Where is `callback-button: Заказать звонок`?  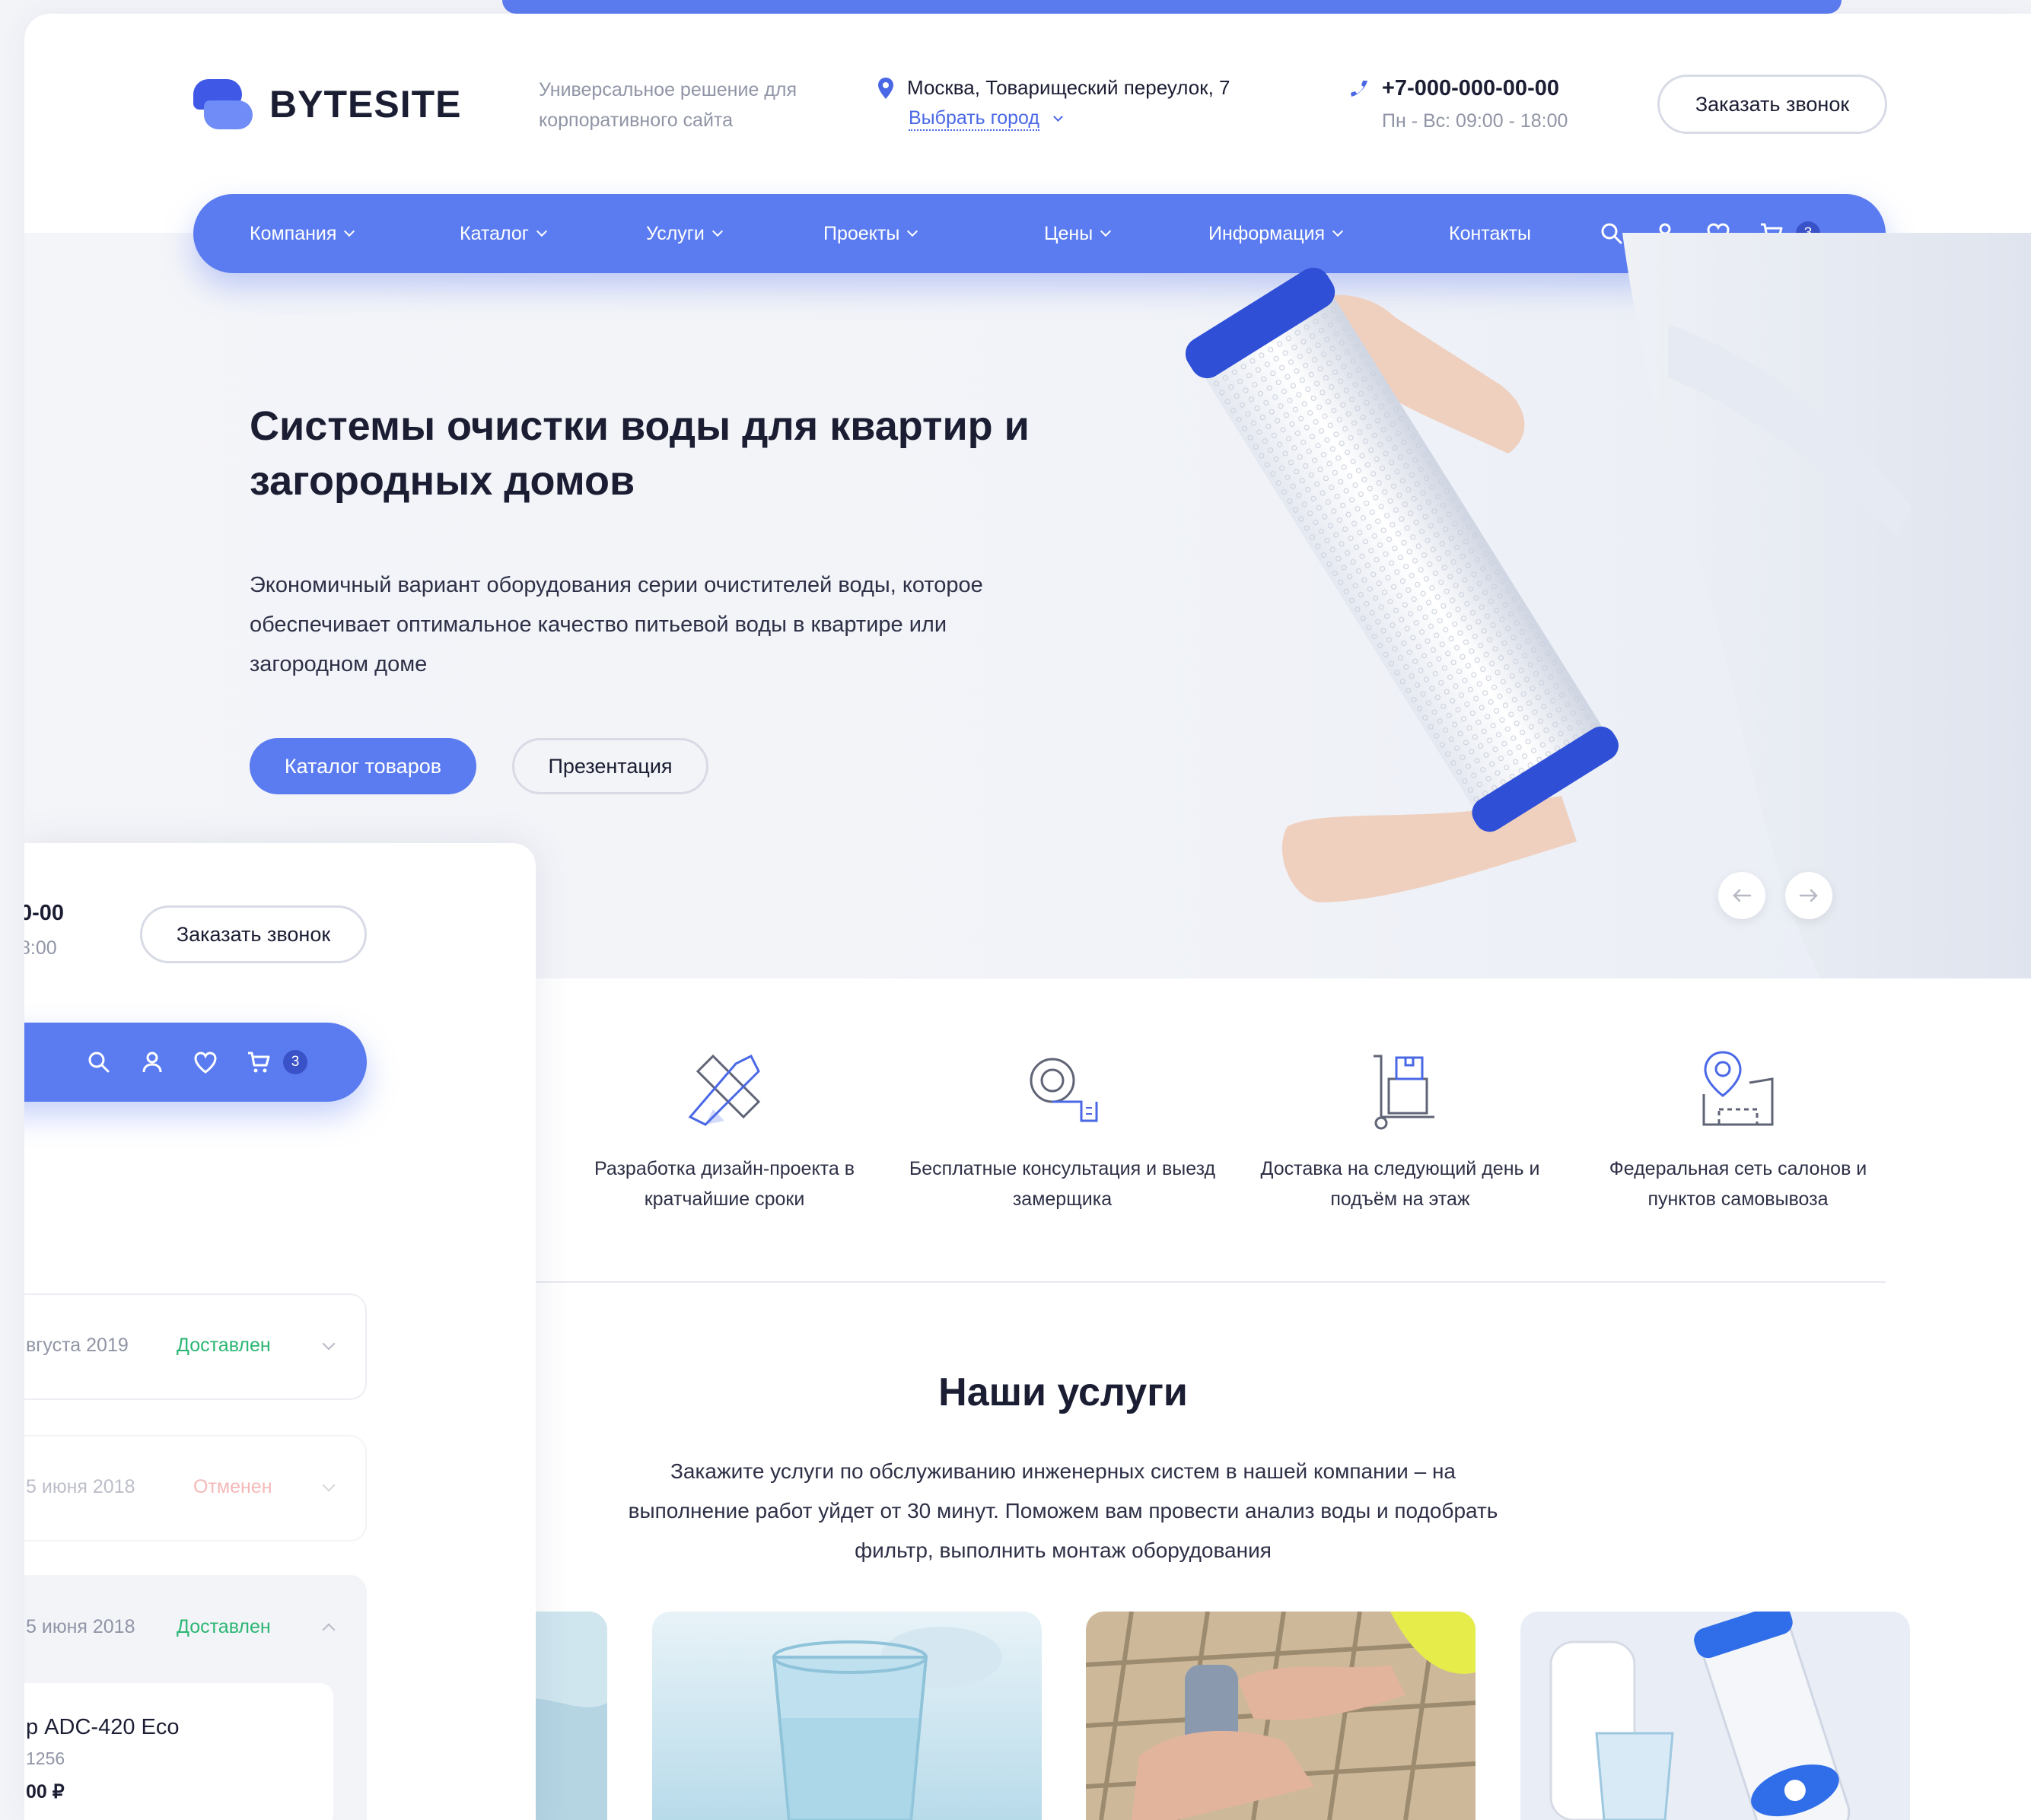
callback-button: Заказать звонок is located at coordinates (1772, 105).